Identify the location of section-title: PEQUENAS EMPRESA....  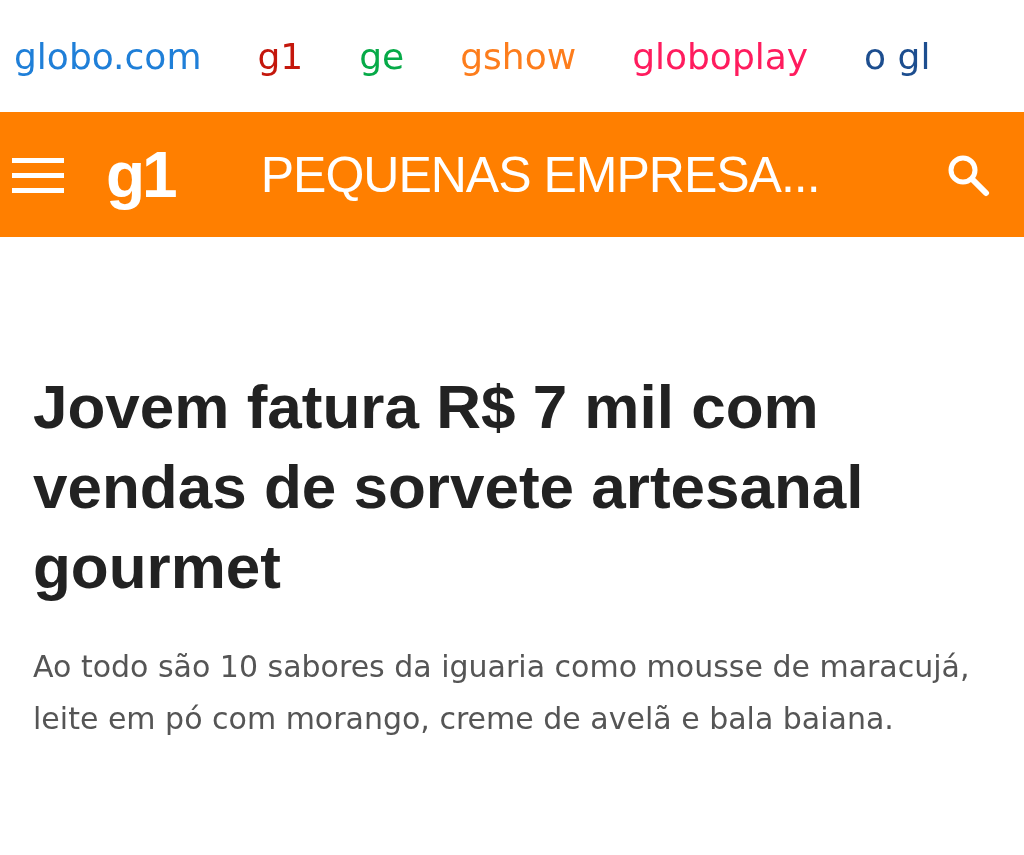
(540, 174).